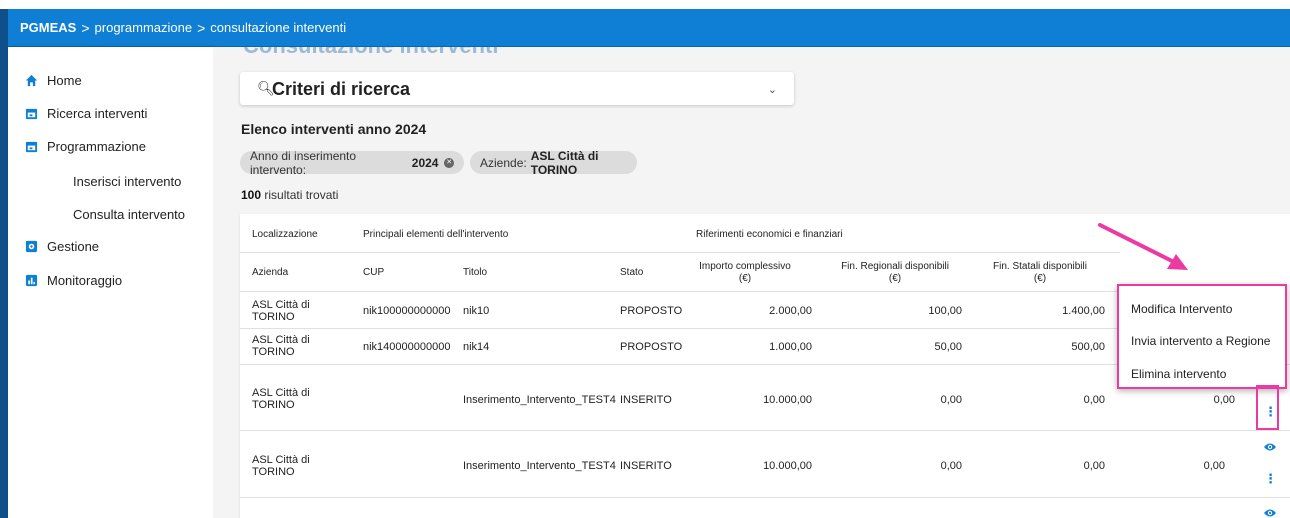 Image resolution: width=1290 pixels, height=518 pixels. Describe the element at coordinates (790, 311) in the screenshot. I see `cell-importo: 2.000,00` at that location.